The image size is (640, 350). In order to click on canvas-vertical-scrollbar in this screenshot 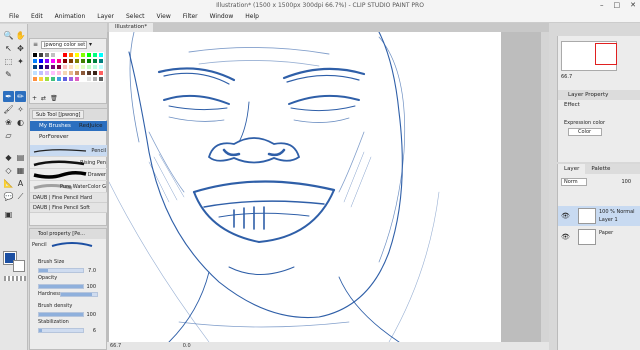, I will do `click(545, 187)`.